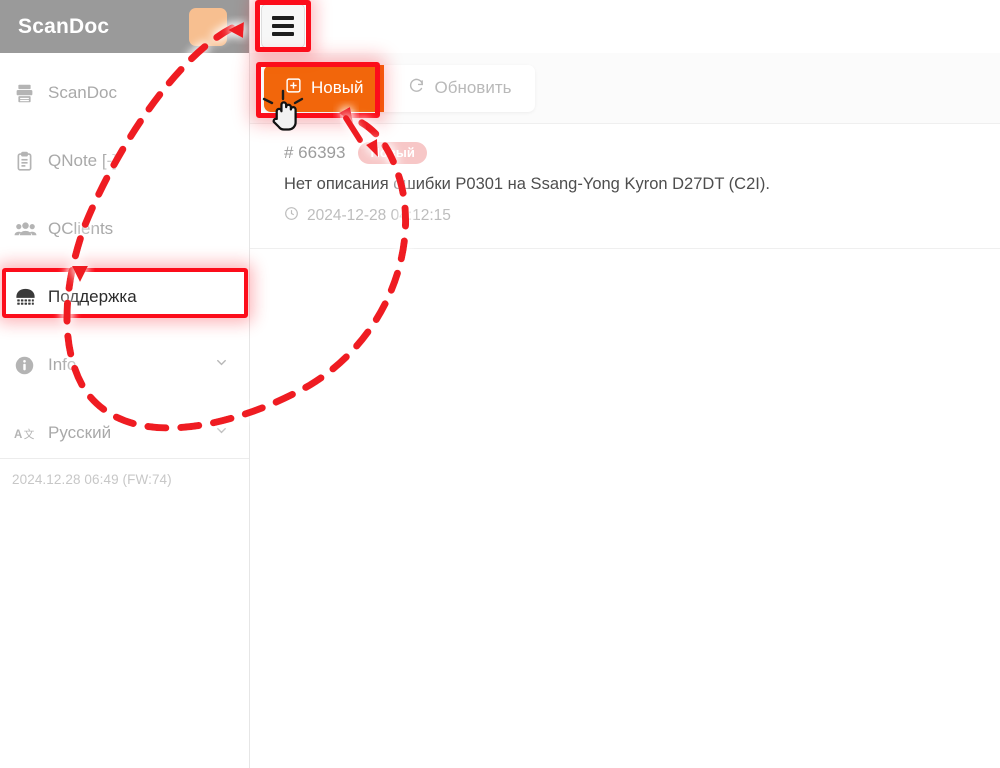  What do you see at coordinates (92, 479) in the screenshot?
I see `sidebar-footer-timestamp: 2024.12.28 06:49 (FW:74)` at bounding box center [92, 479].